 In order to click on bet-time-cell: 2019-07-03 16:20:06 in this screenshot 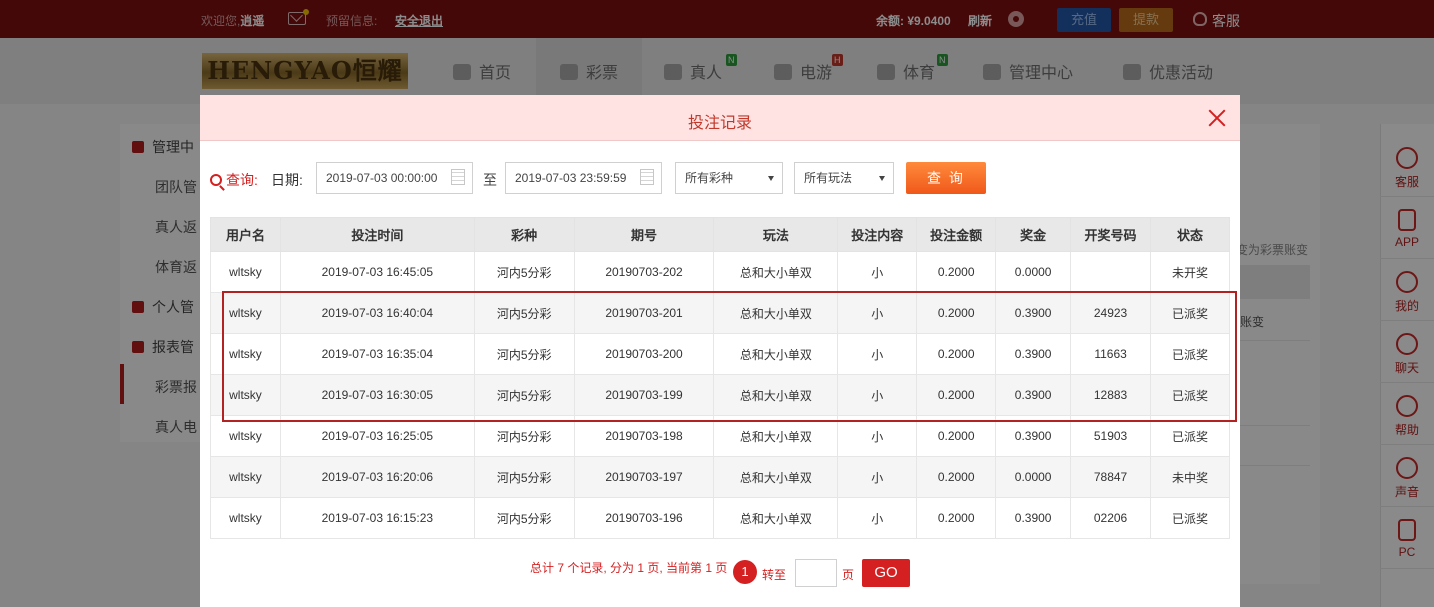, I will do `click(377, 477)`.